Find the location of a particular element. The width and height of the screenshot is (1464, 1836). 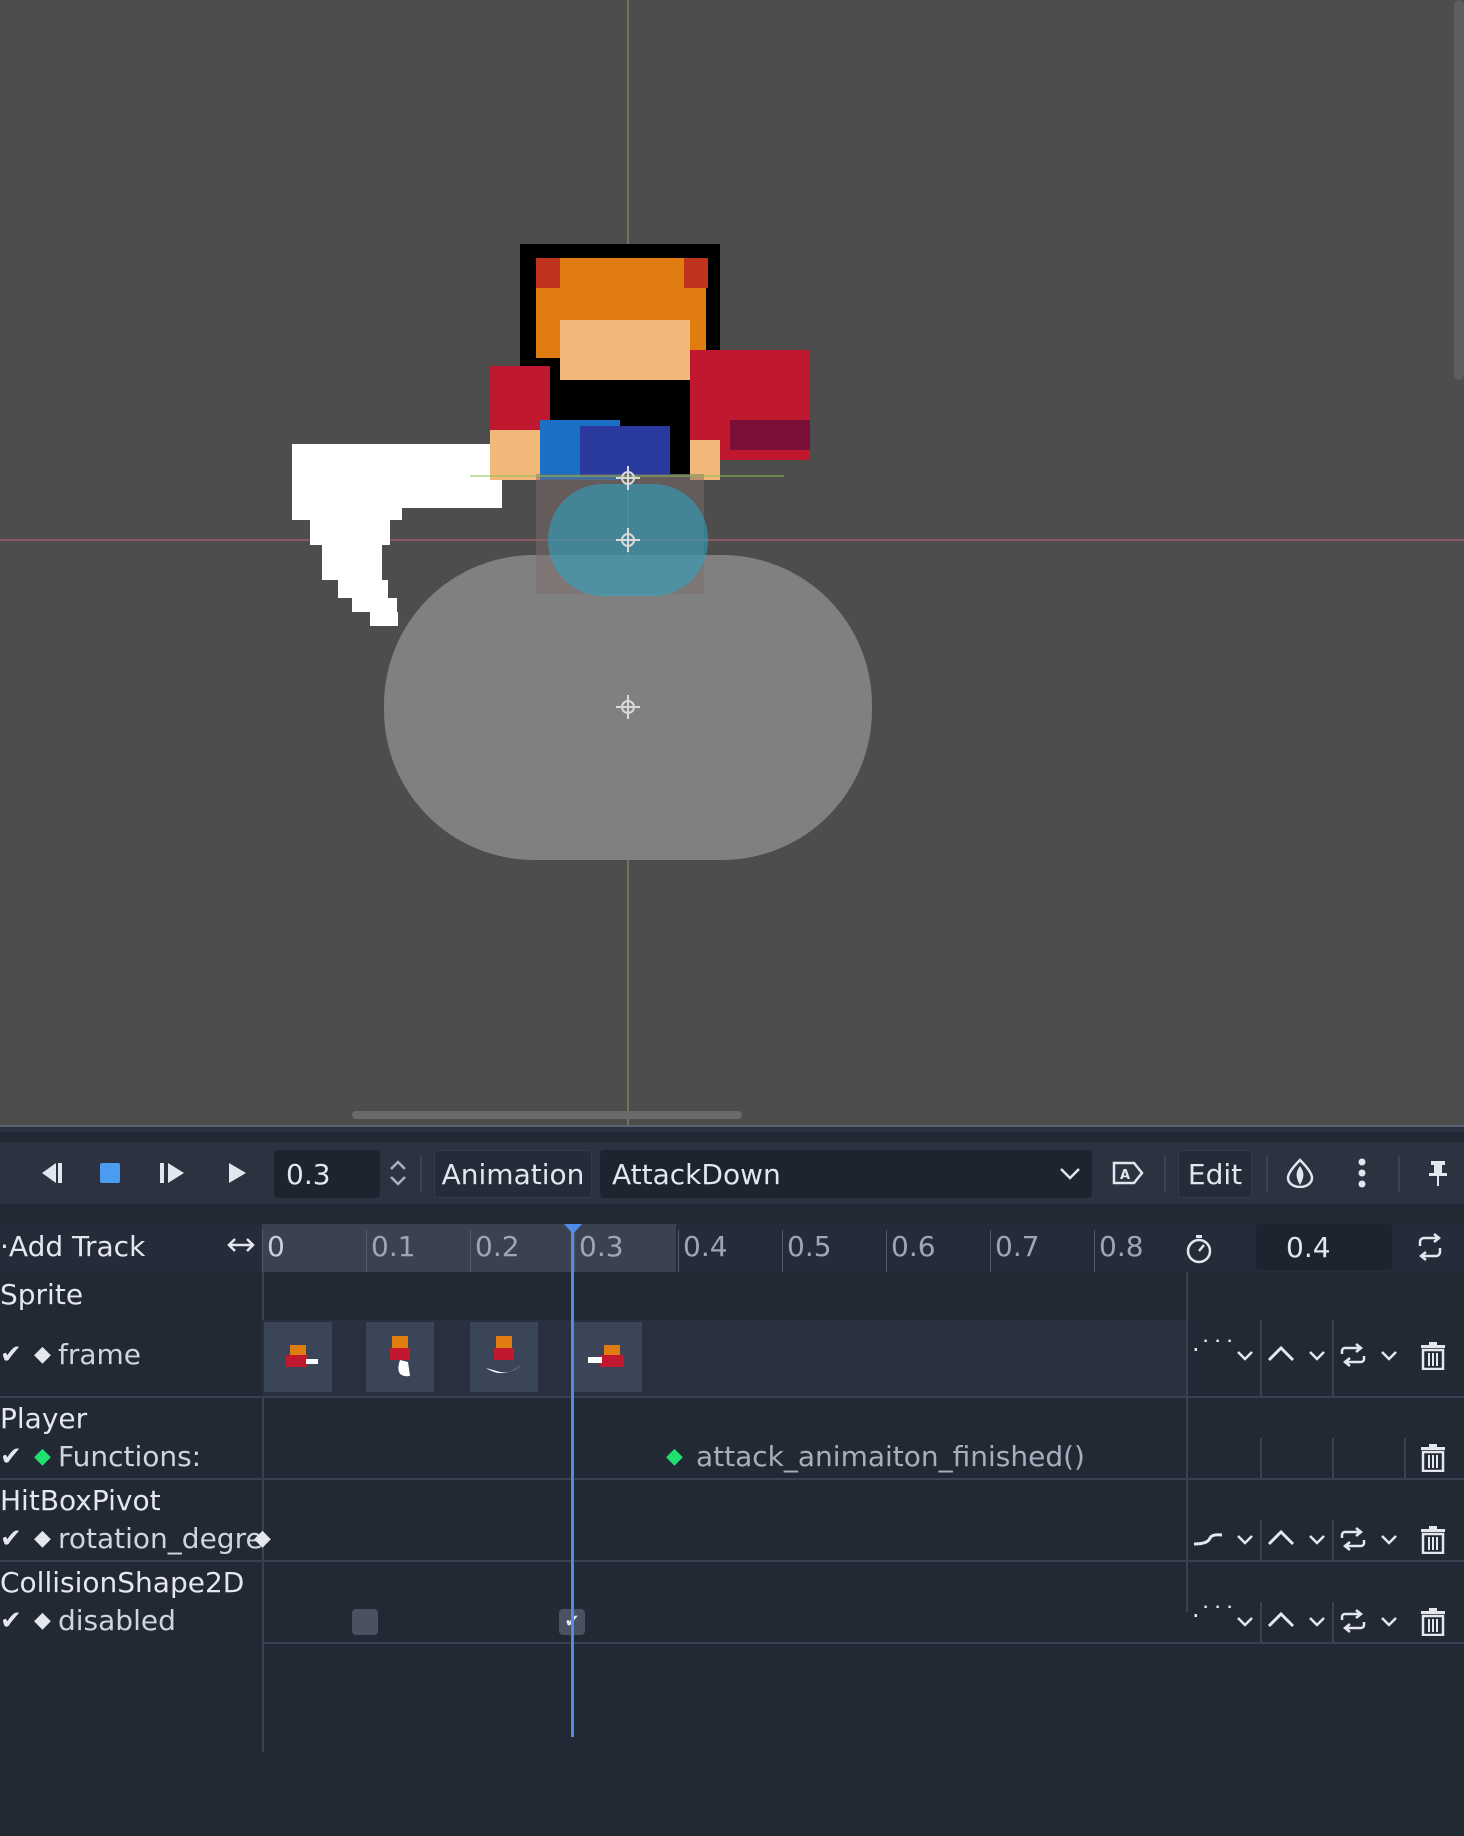

edit-menu-button: Edit is located at coordinates (1215, 1174).